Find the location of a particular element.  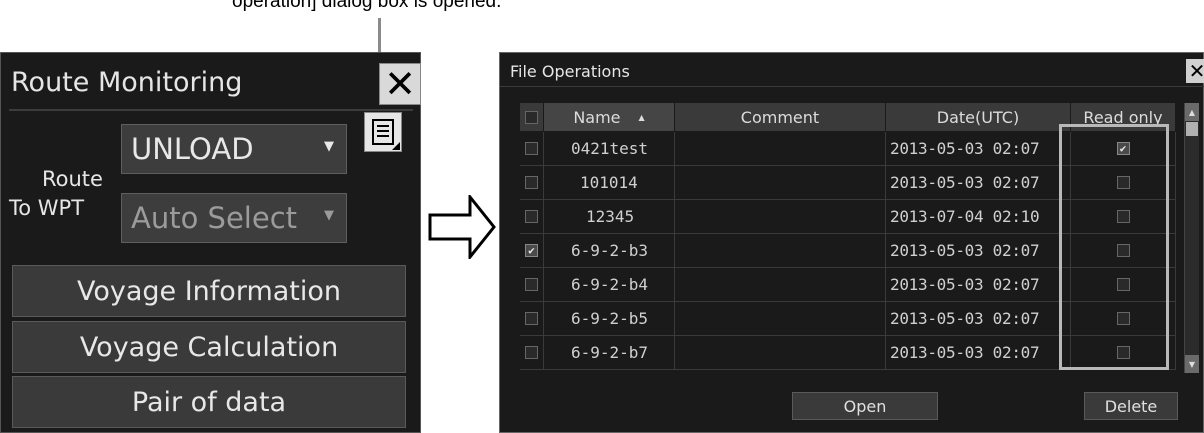

pair-of-data-button: Pair of data is located at coordinates (209, 402).